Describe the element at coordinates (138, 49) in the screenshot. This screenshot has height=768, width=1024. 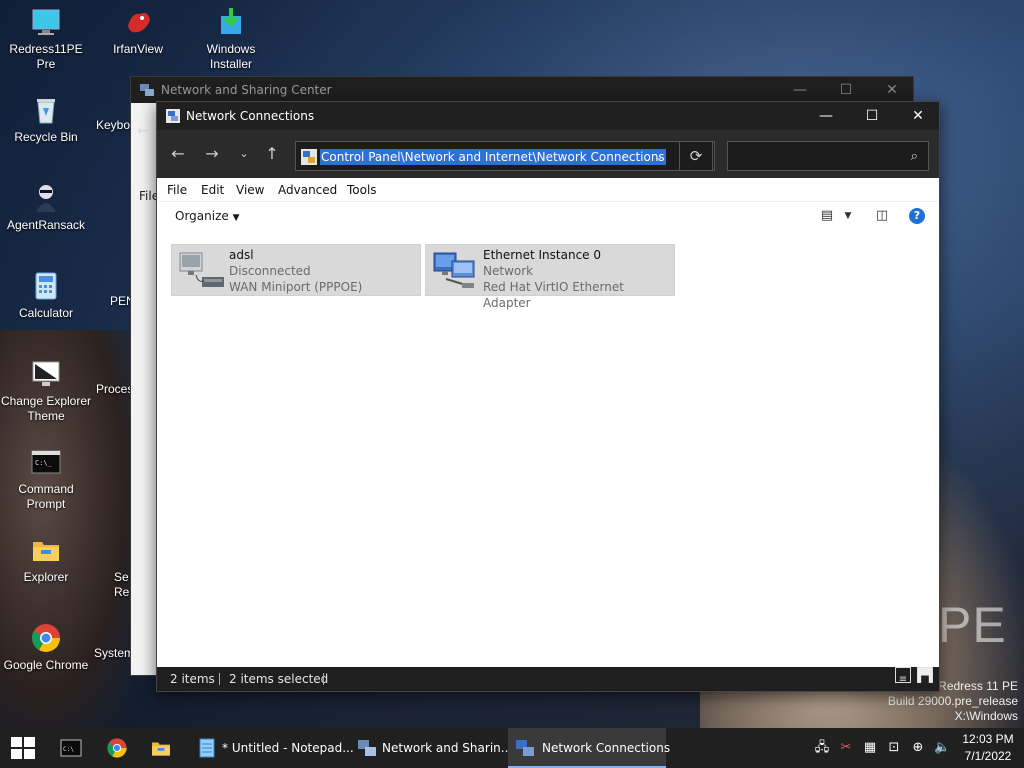
I see `desktop-icon-label: IrfanView` at that location.